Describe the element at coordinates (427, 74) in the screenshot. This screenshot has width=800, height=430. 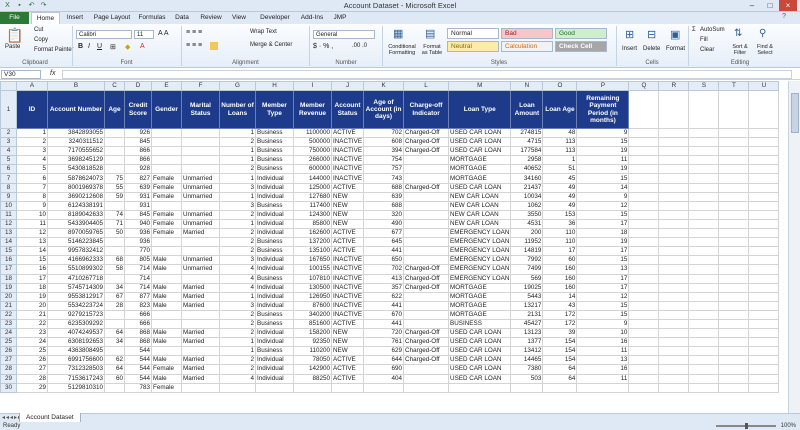
I see `formula-input` at that location.